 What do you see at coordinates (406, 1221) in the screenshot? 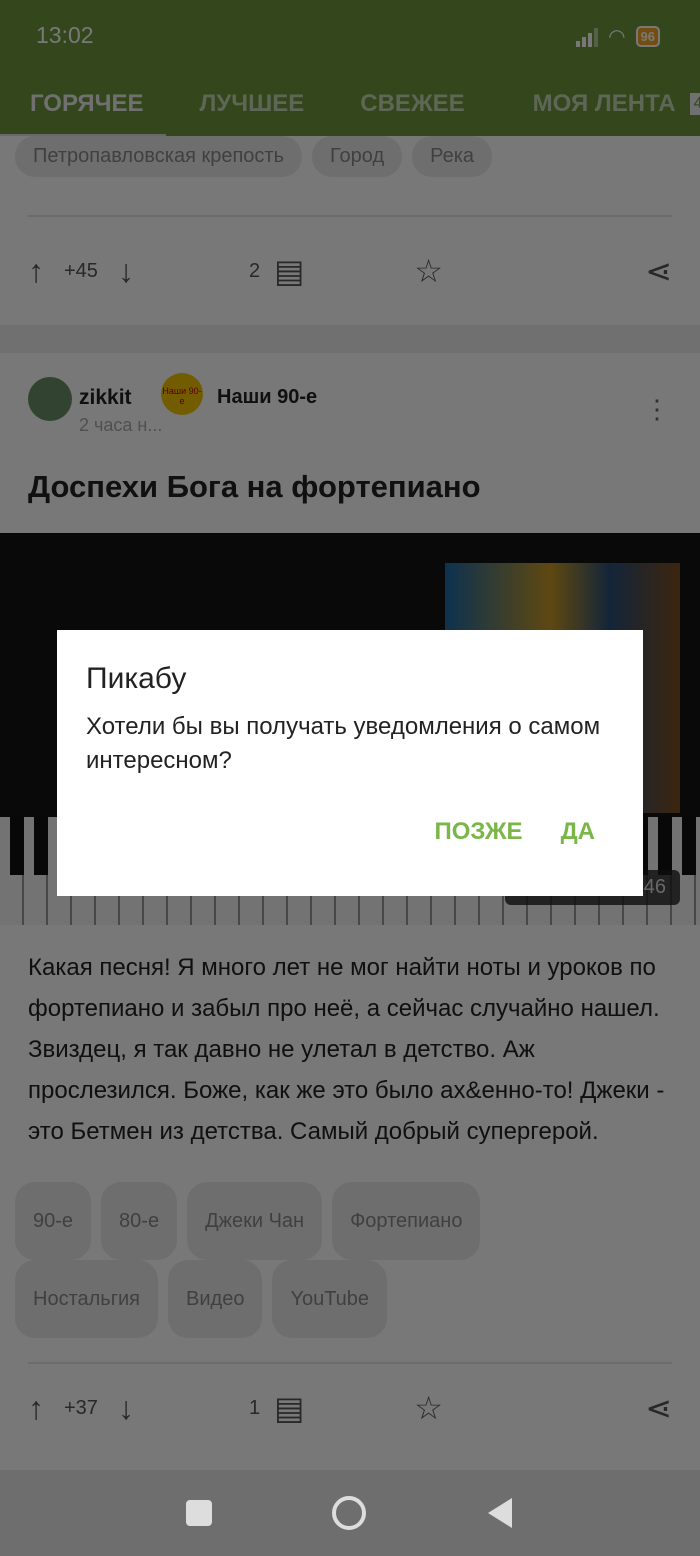
I see `tag: Фортепиано` at bounding box center [406, 1221].